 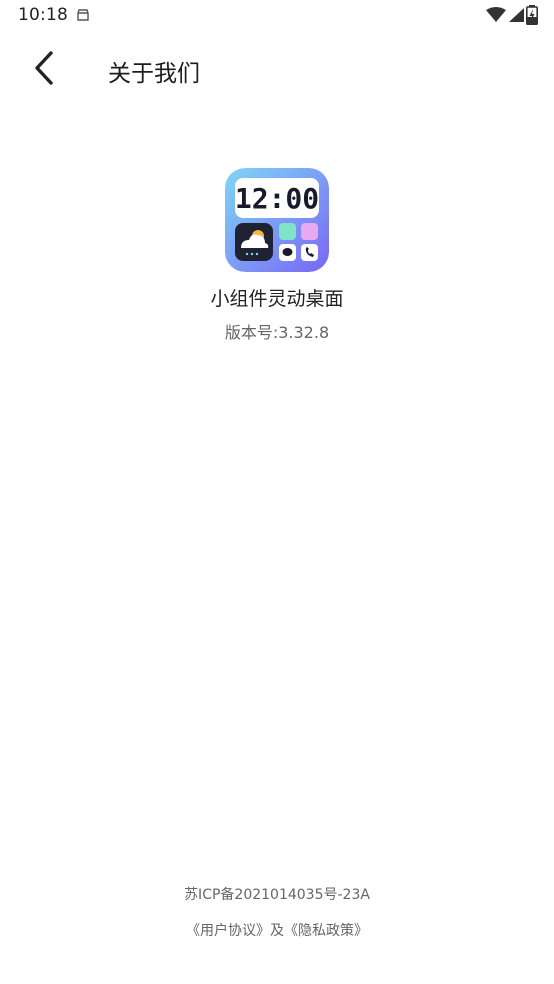 What do you see at coordinates (277, 16) in the screenshot?
I see `status-bar: 10:18` at bounding box center [277, 16].